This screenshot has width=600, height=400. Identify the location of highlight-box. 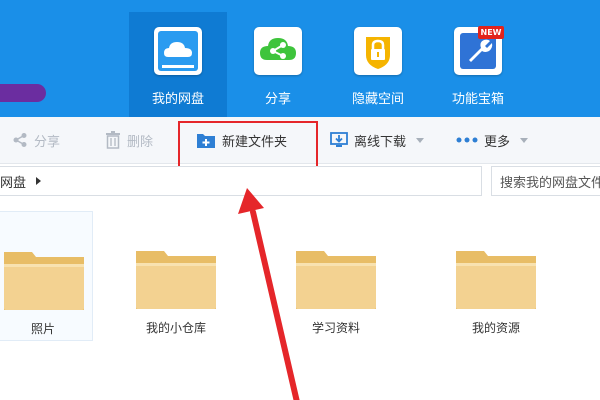
(248, 145).